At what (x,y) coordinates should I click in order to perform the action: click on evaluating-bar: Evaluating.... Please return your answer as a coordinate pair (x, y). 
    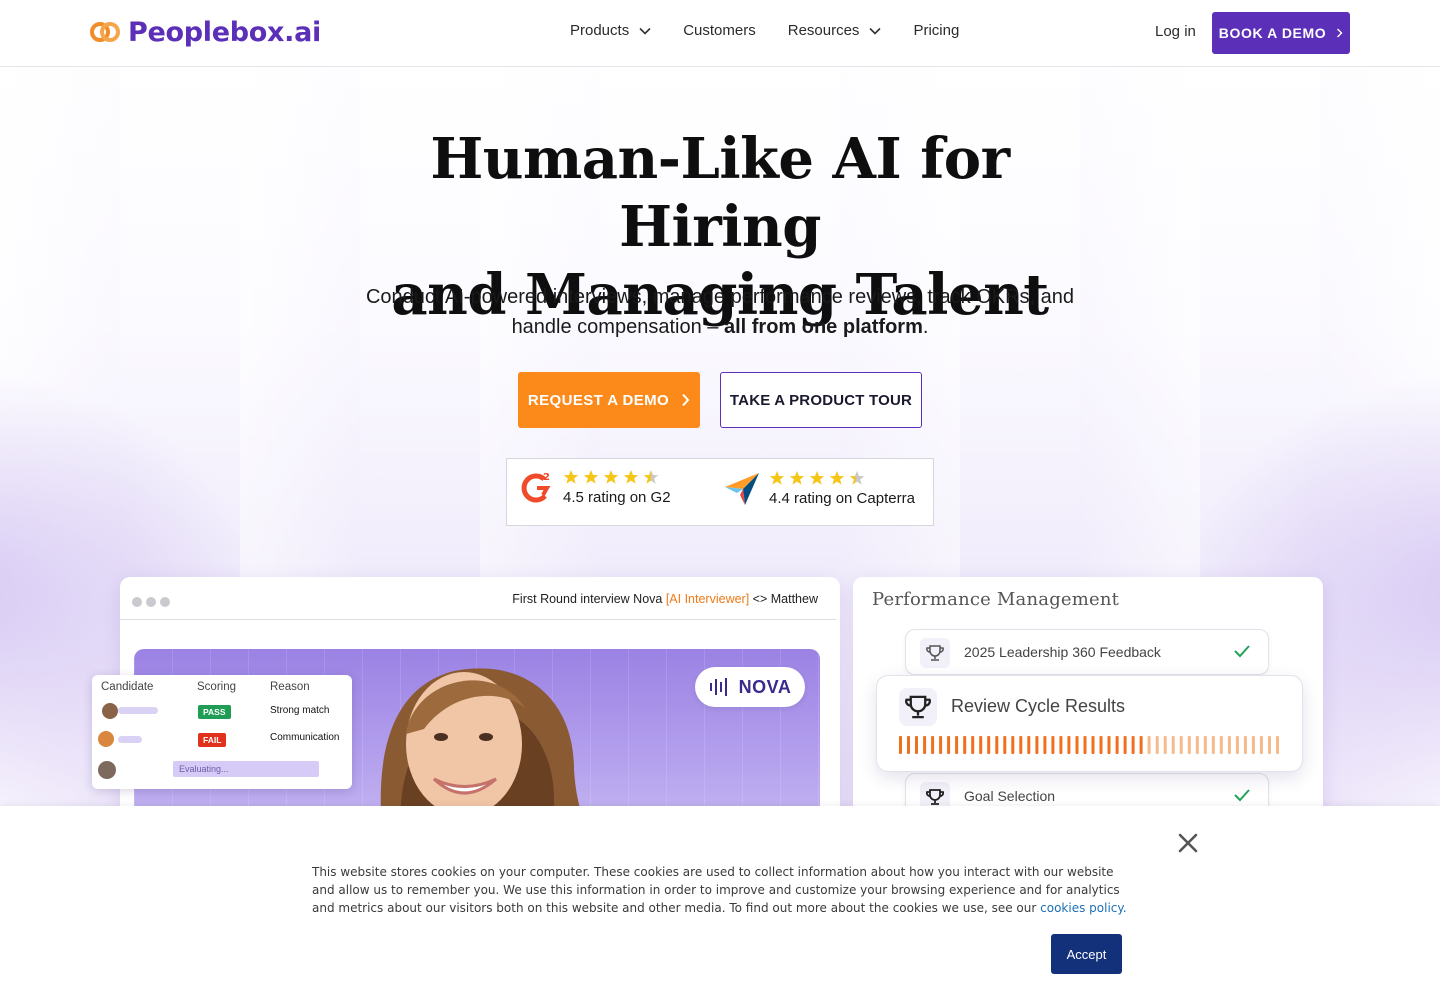
    Looking at the image, I should click on (246, 769).